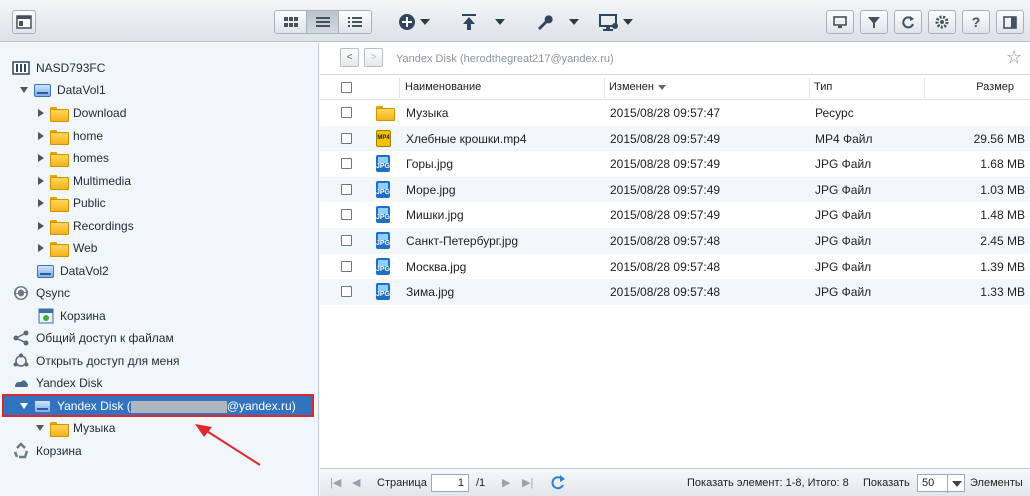 Image resolution: width=1030 pixels, height=496 pixels. What do you see at coordinates (58, 68) in the screenshot?
I see `sidebar-item-nas: NASD793FC` at bounding box center [58, 68].